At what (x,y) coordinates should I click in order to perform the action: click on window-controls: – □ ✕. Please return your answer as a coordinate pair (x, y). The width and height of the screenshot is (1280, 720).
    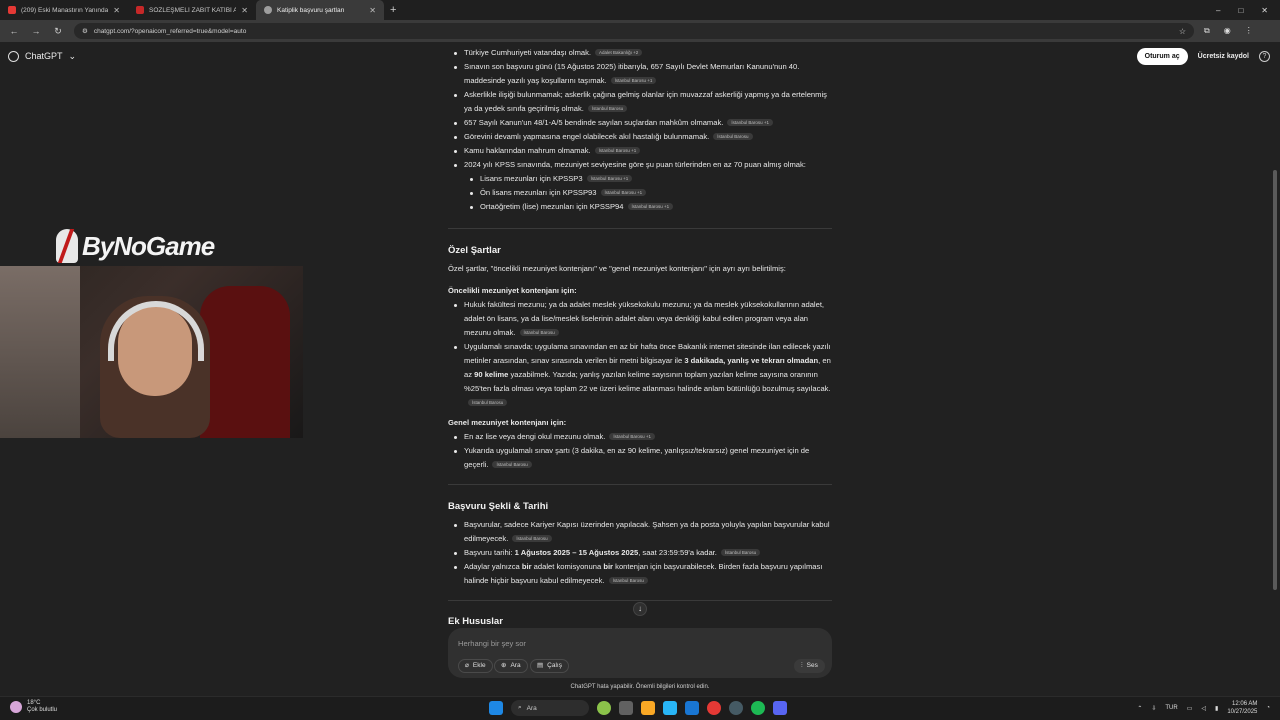
    Looking at the image, I should click on (1248, 10).